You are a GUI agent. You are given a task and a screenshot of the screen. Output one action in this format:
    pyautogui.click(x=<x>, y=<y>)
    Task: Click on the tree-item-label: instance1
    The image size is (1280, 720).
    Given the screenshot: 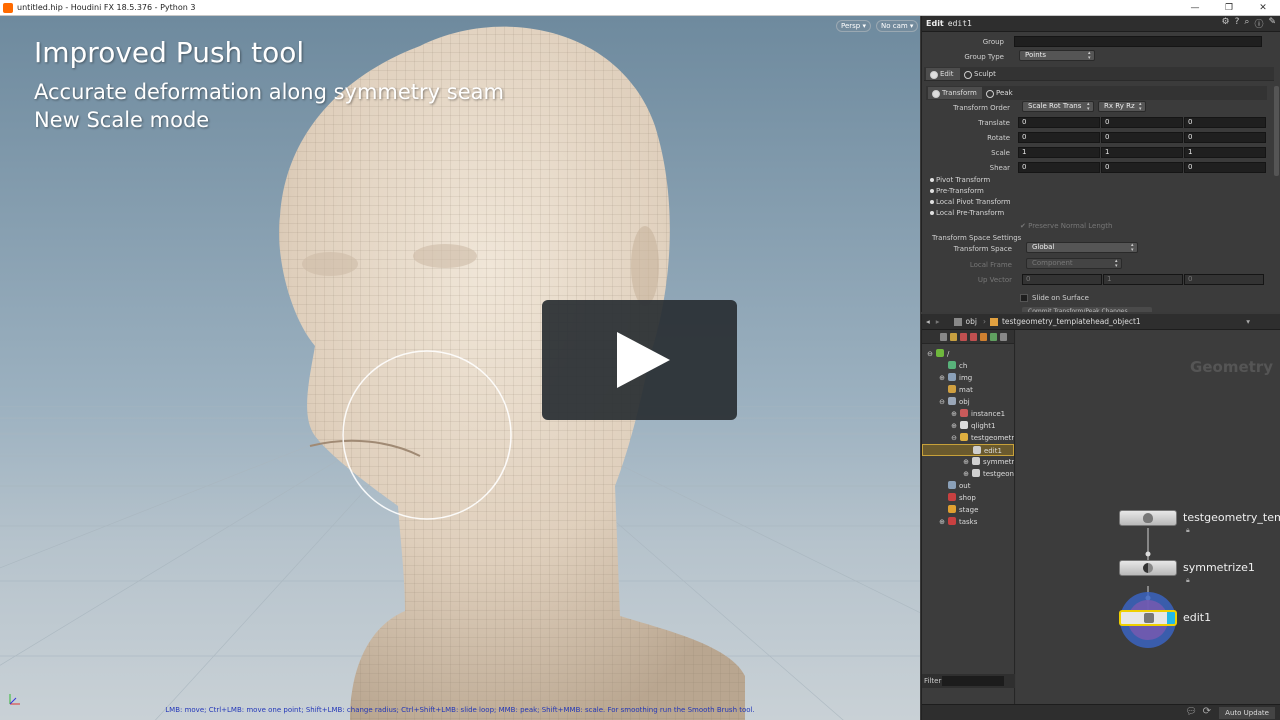 What is the action you would take?
    pyautogui.click(x=988, y=414)
    